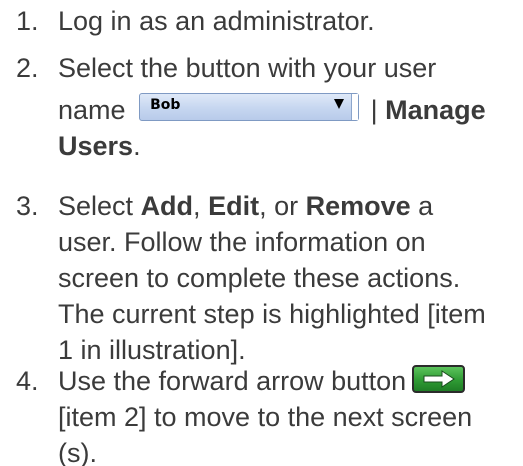 This screenshot has width=523, height=466. Describe the element at coordinates (272, 314) in the screenshot. I see `step-3-line-4: The current step is highlighted [item` at that location.